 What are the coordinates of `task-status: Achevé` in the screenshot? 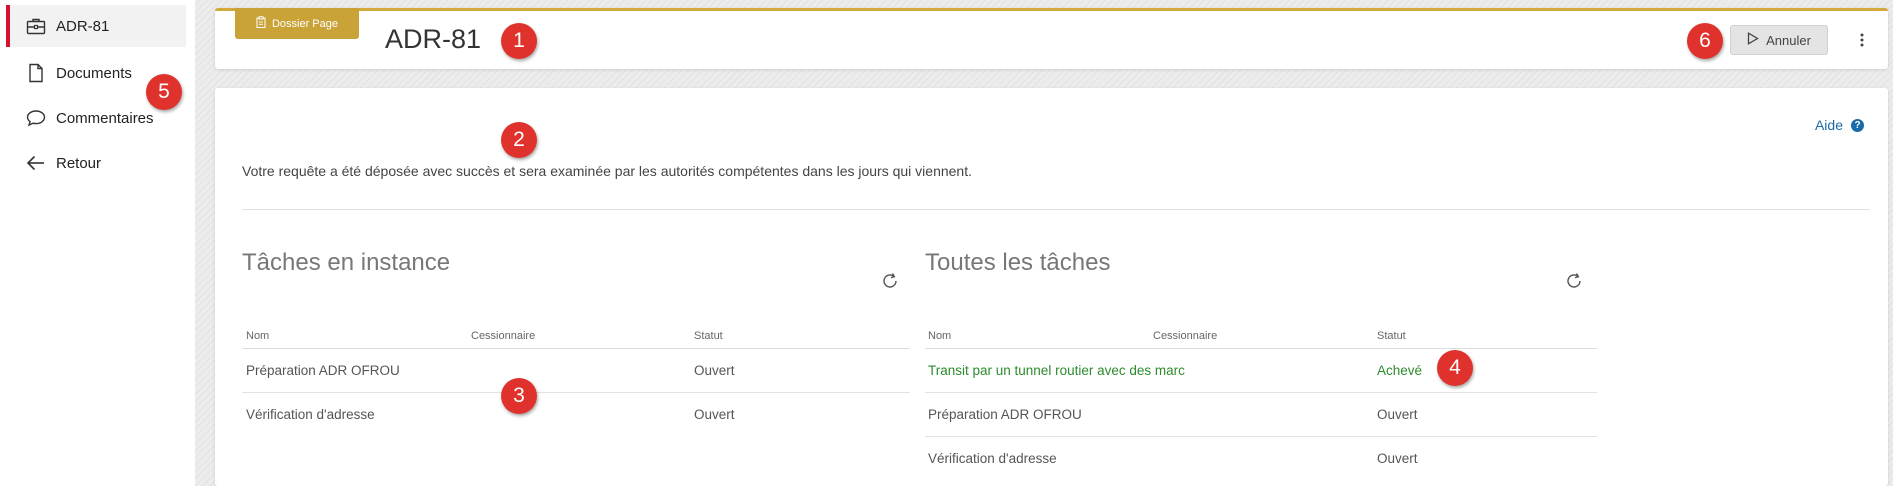 It's located at (1400, 370).